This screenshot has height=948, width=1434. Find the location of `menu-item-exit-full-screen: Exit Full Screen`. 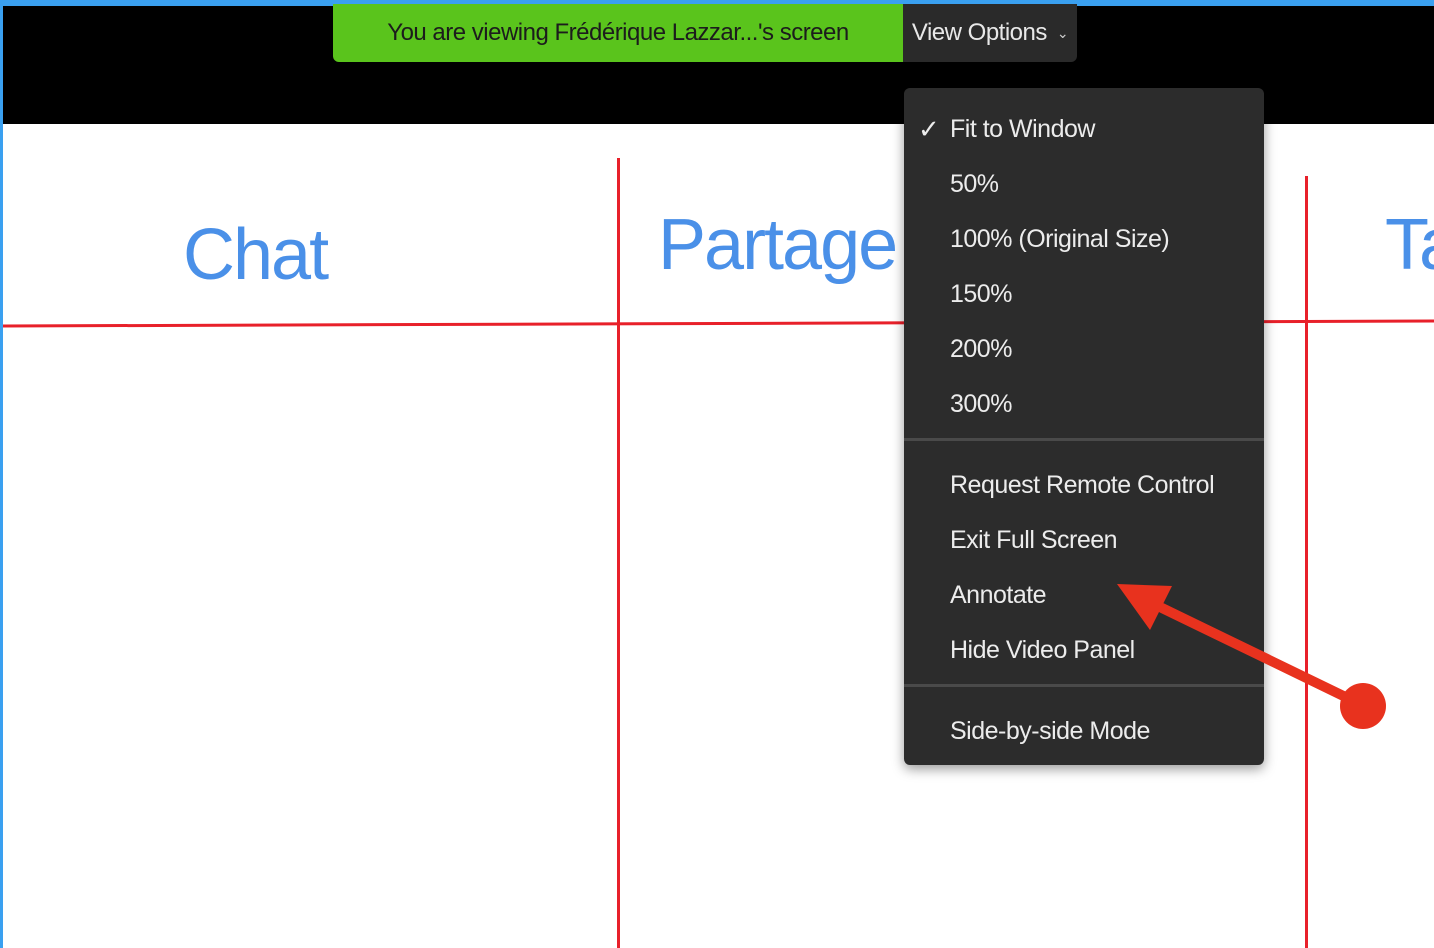

menu-item-exit-full-screen: Exit Full Screen is located at coordinates (1084, 540).